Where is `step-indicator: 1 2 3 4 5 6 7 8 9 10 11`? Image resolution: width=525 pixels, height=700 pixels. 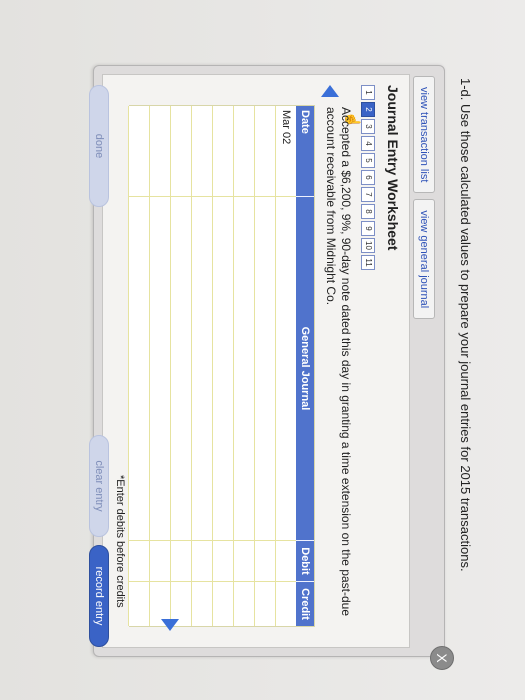
step-indicator: 1 2 3 4 5 6 7 8 9 10 11 is located at coordinates (368, 177).